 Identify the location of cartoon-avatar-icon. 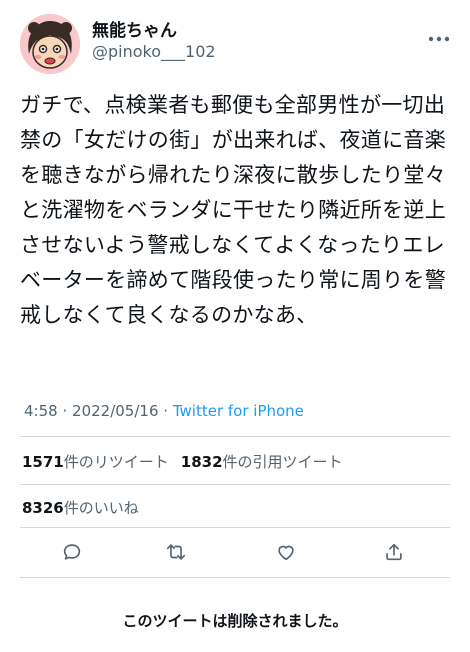
(50, 44).